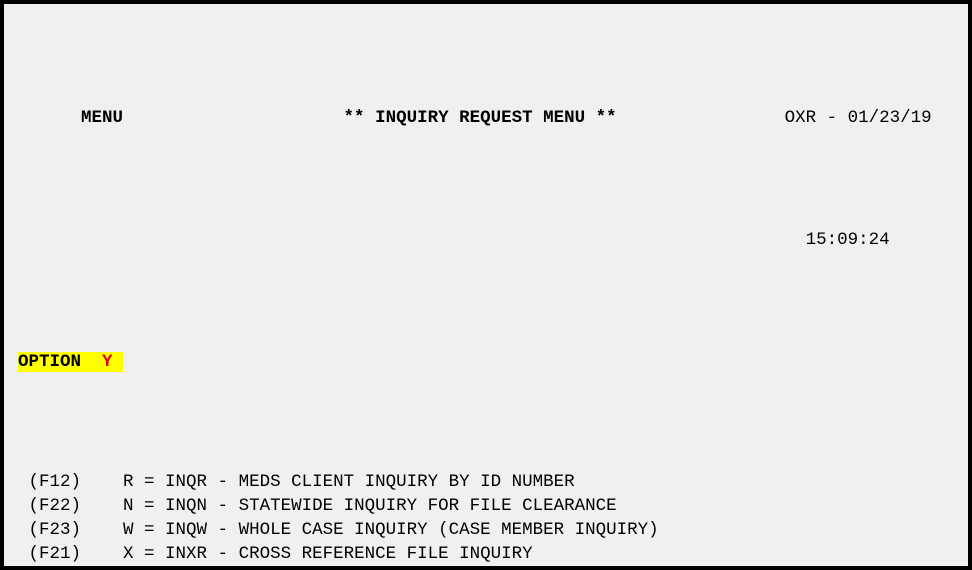  What do you see at coordinates (71, 554) in the screenshot?
I see `menu-function-key: (F21)` at bounding box center [71, 554].